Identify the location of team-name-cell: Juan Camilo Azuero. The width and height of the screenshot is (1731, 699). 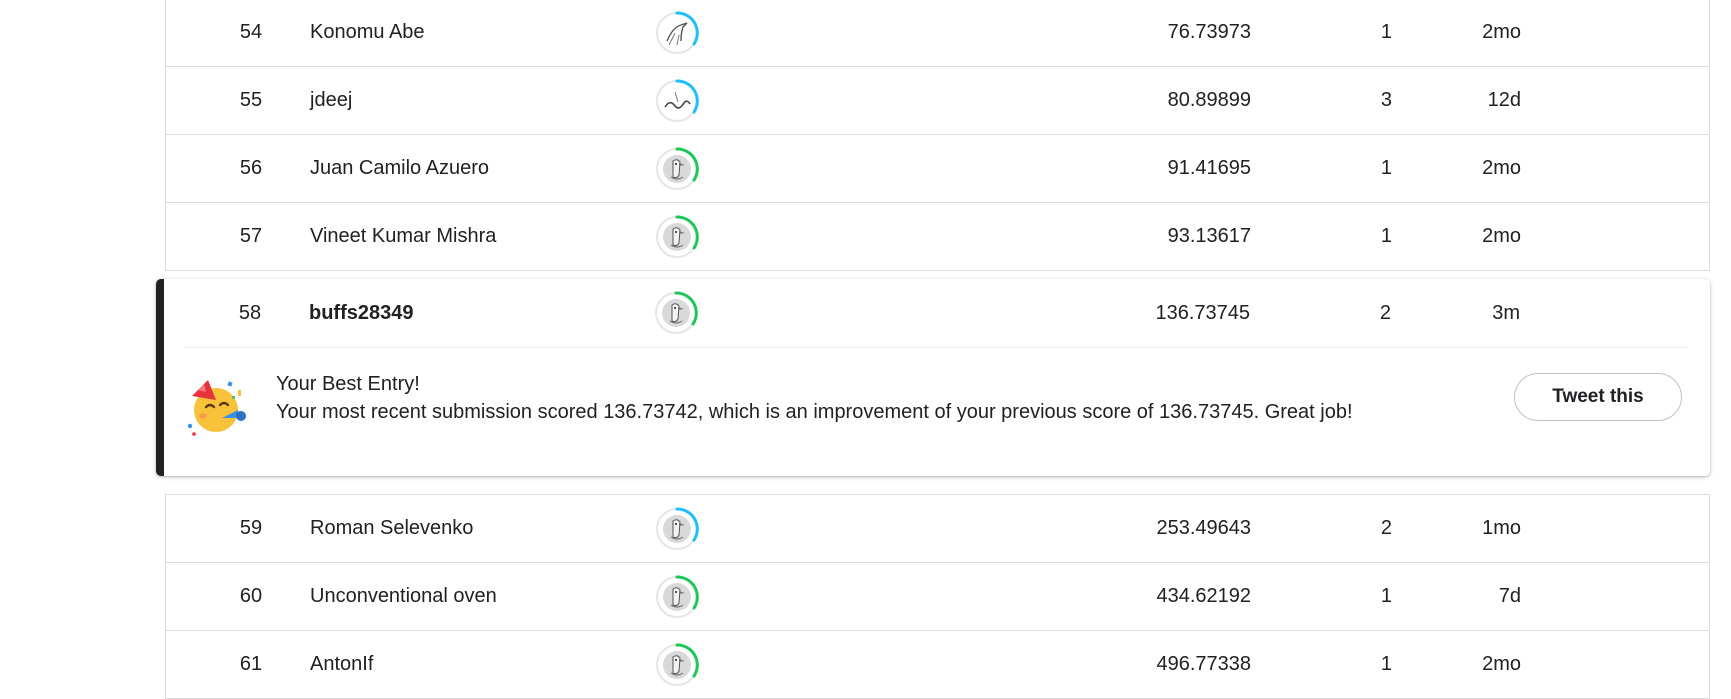
(500, 168).